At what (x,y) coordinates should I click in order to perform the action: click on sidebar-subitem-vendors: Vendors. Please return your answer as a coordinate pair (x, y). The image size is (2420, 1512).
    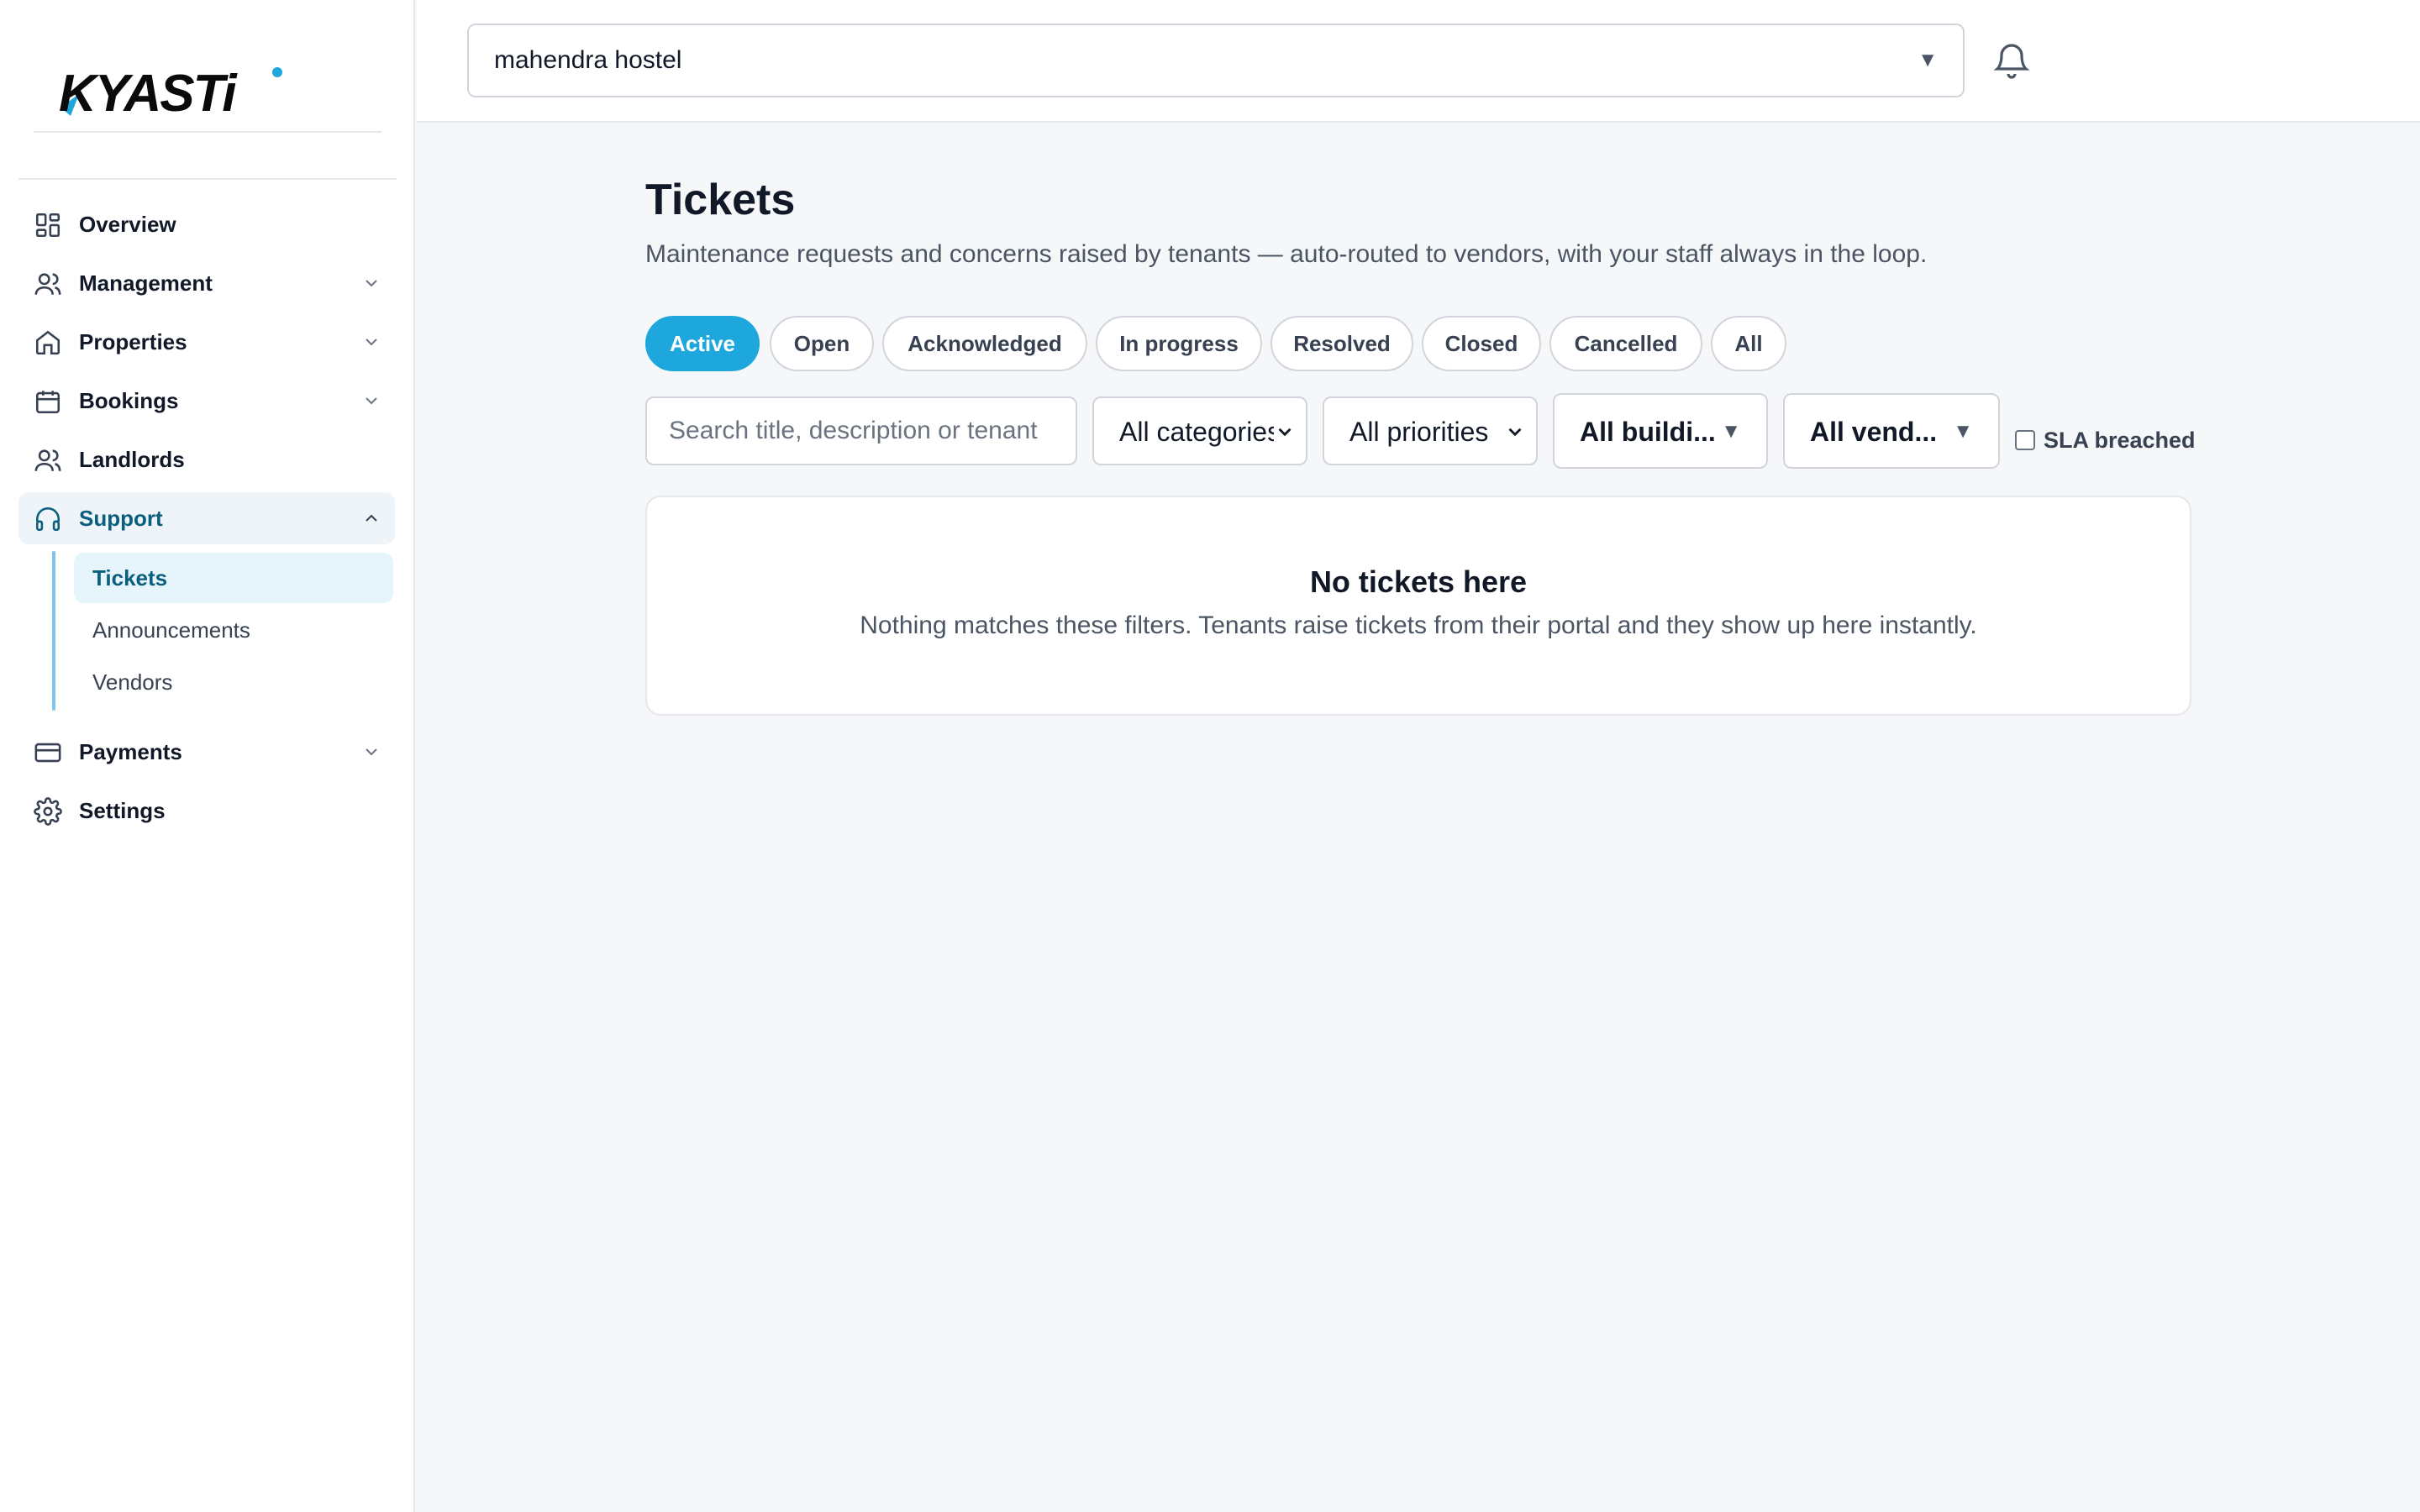
    Looking at the image, I should click on (233, 682).